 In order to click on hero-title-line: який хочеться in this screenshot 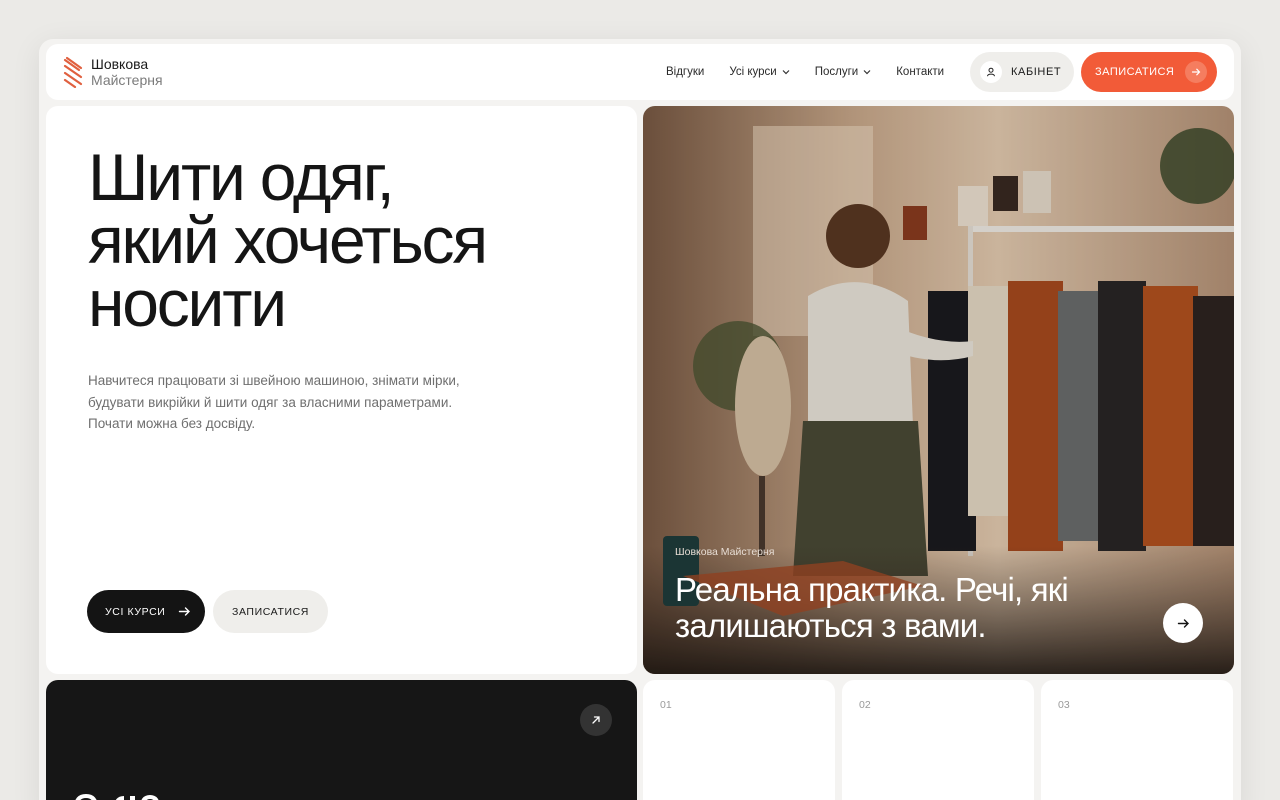, I will do `click(288, 240)`.